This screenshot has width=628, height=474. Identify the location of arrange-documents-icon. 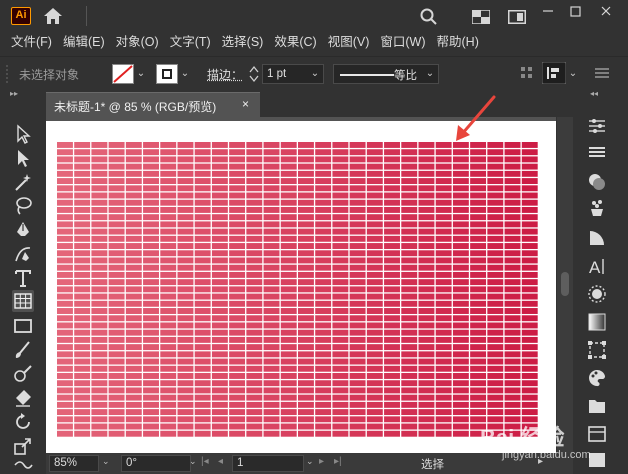
(481, 17).